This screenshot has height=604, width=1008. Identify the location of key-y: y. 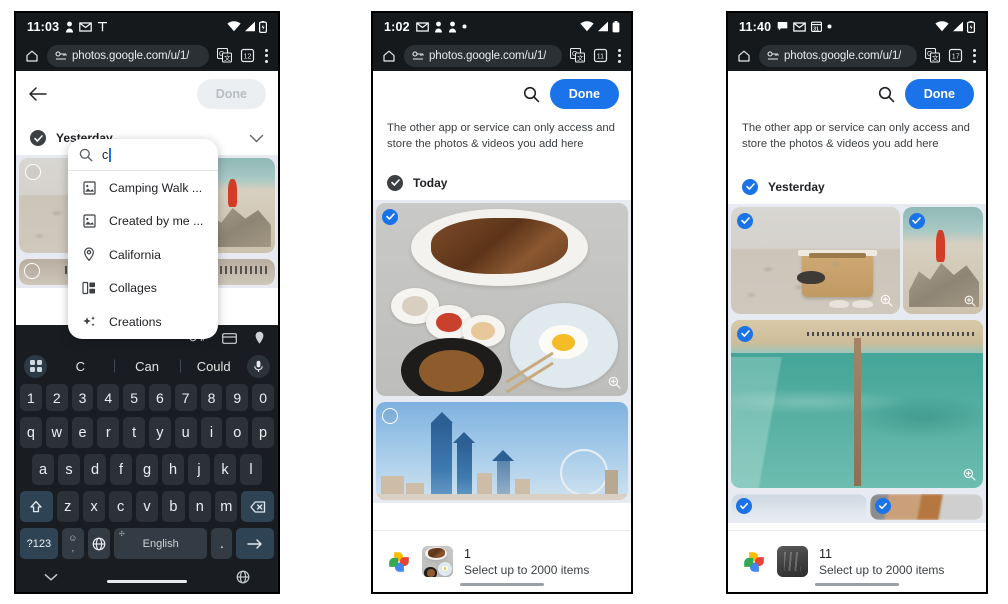
(160, 432).